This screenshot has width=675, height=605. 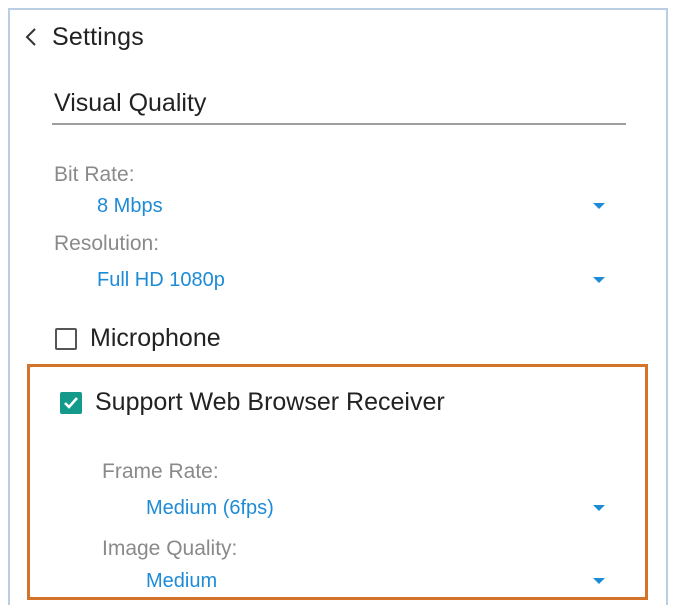 I want to click on page-title: Settings, so click(x=98, y=36).